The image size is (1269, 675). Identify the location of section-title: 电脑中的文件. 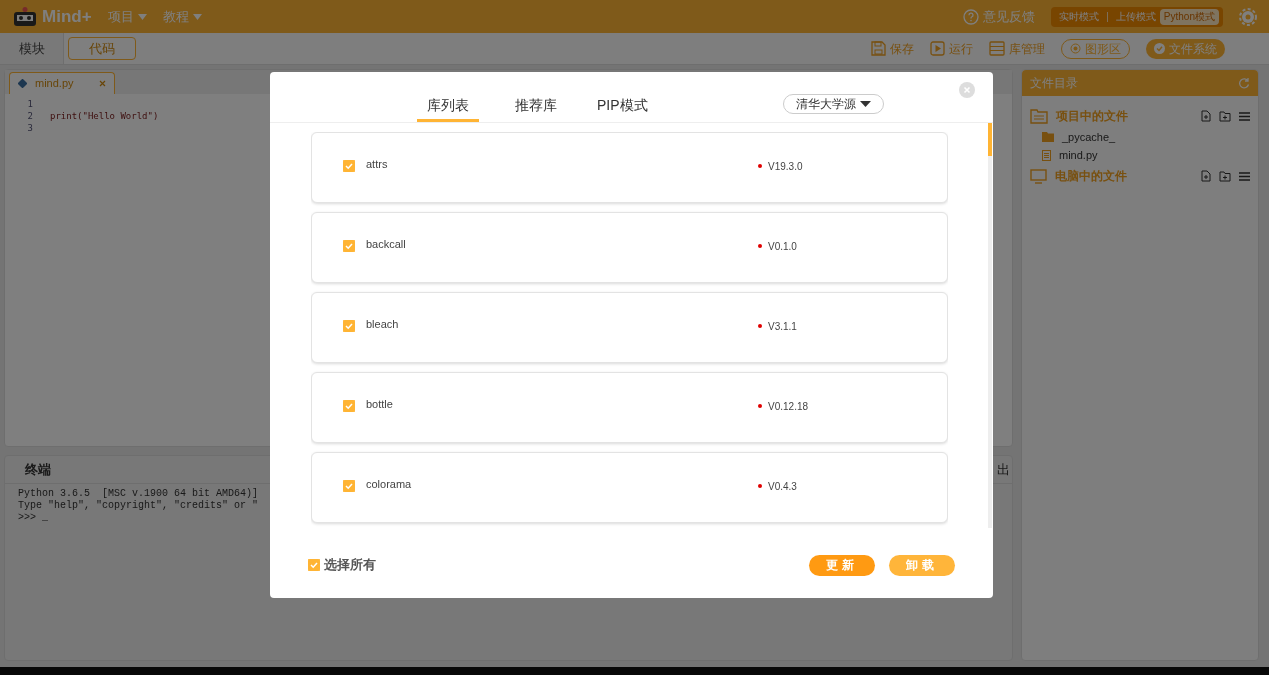
(1124, 176).